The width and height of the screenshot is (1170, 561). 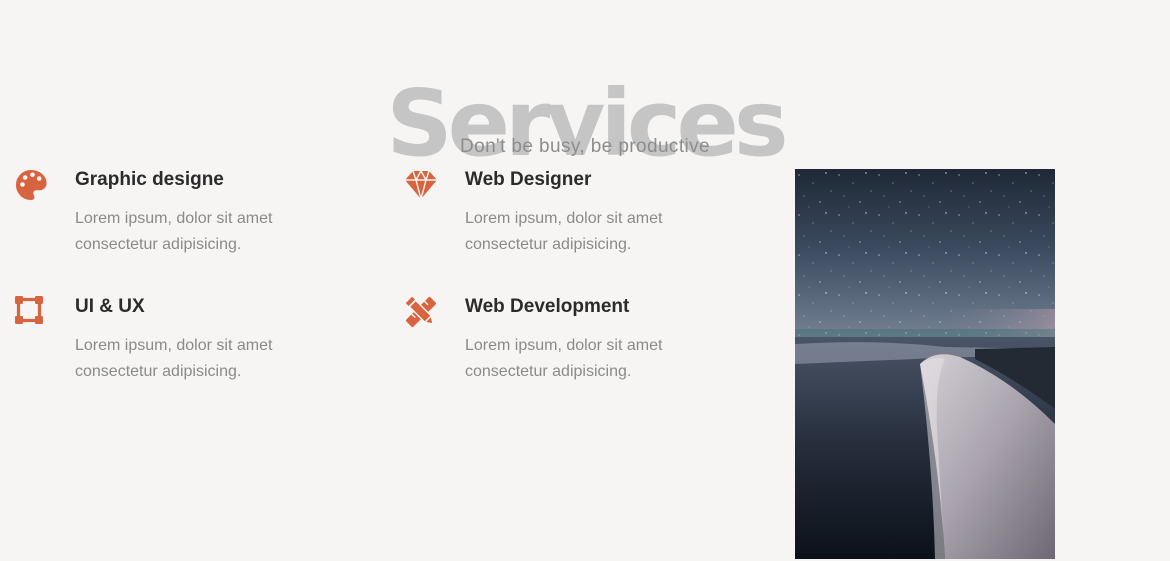 I want to click on diamond-icon, so click(x=422, y=186).